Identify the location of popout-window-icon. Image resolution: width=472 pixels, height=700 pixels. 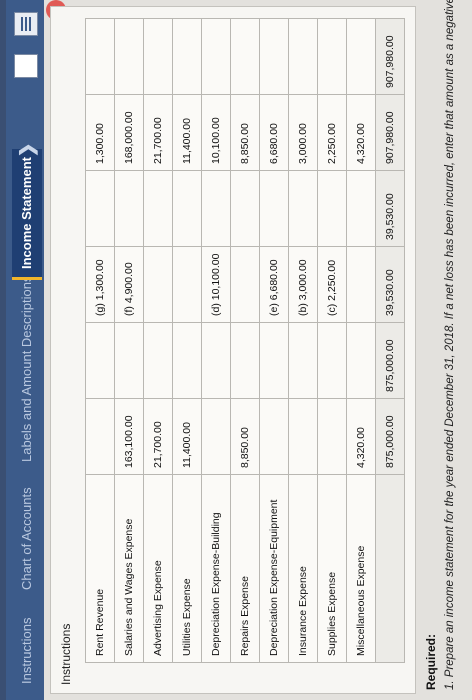
(26, 66).